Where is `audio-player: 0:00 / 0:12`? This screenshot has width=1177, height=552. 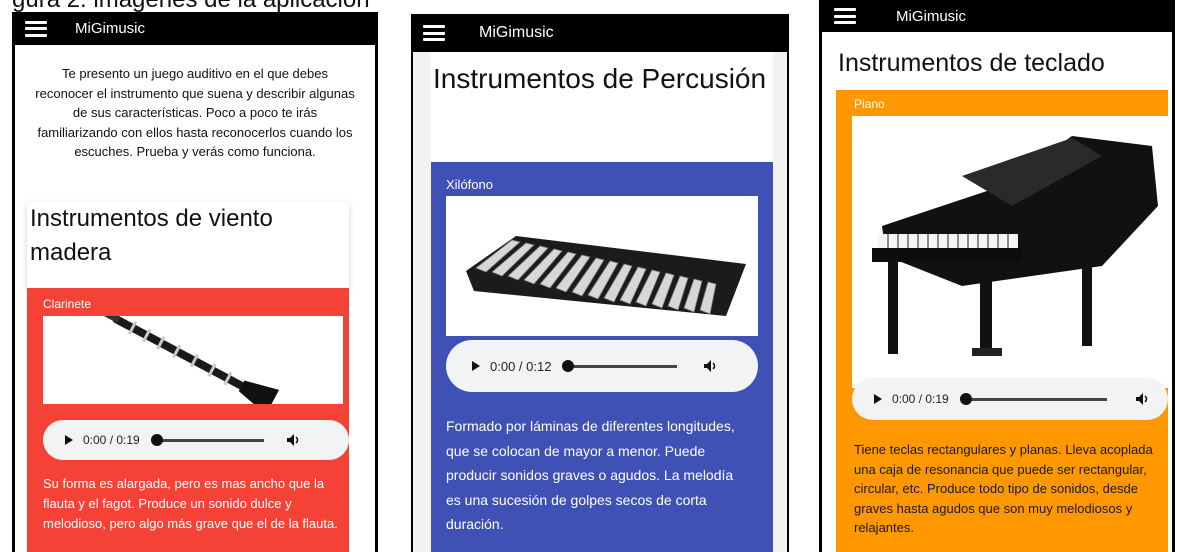 audio-player: 0:00 / 0:12 is located at coordinates (602, 366).